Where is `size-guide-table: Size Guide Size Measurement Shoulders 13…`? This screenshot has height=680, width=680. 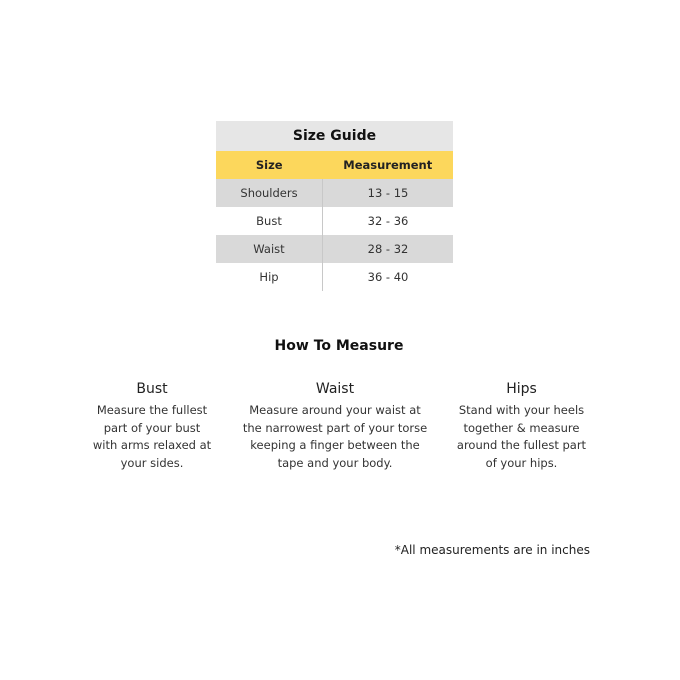 size-guide-table: Size Guide Size Measurement Shoulders 13… is located at coordinates (334, 206).